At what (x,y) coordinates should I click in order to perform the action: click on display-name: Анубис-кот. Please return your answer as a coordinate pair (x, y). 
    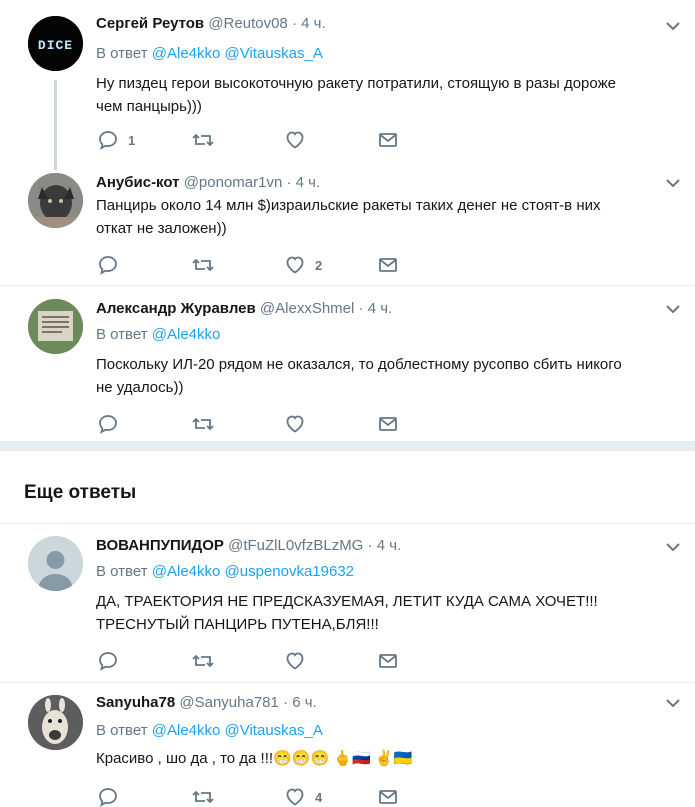
    Looking at the image, I should click on (138, 182).